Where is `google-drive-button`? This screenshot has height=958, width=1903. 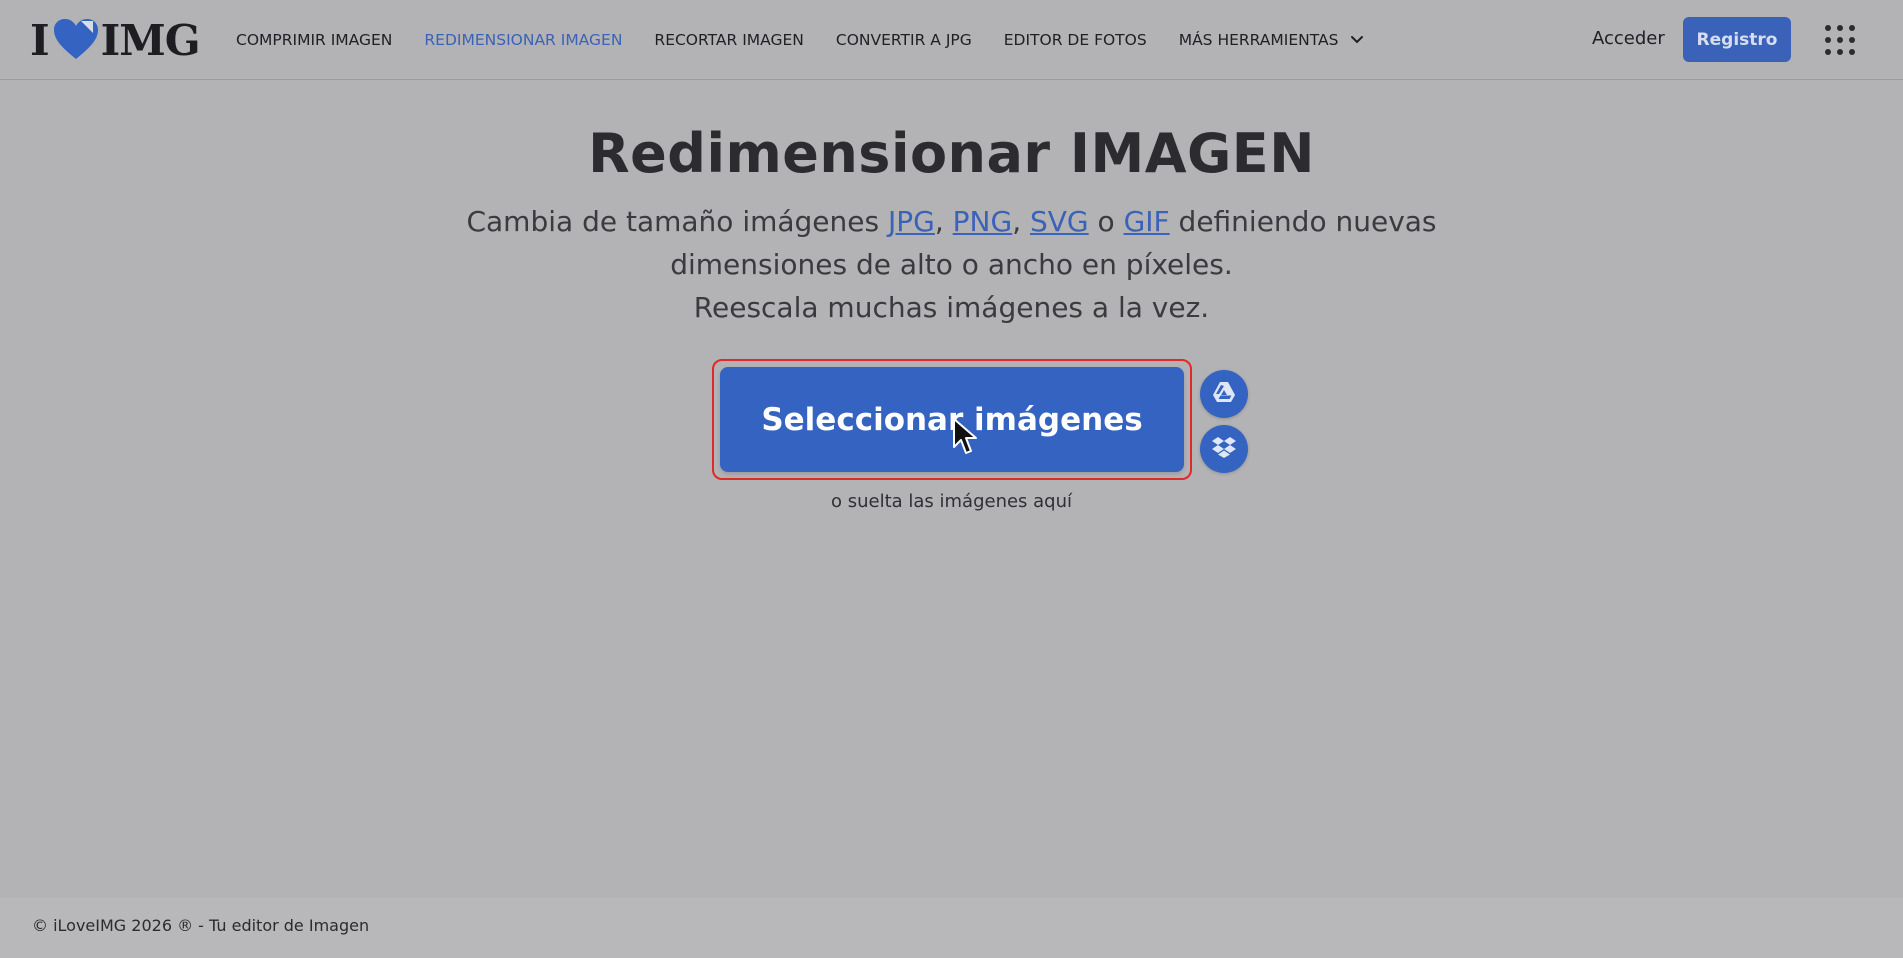
google-drive-button is located at coordinates (1224, 394).